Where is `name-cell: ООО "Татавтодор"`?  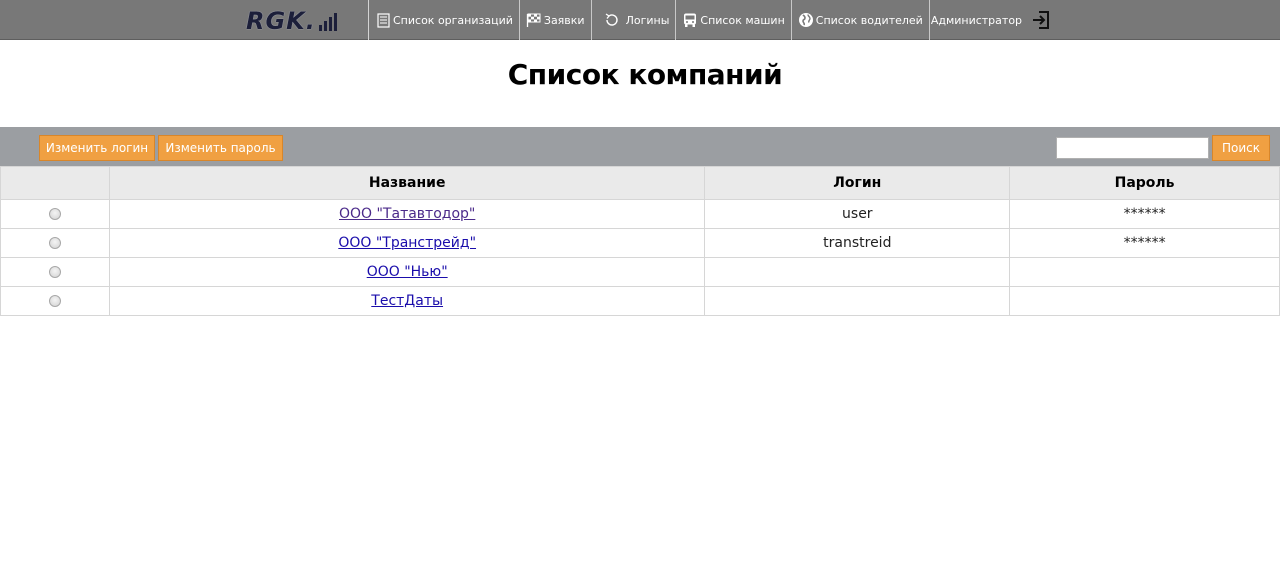 name-cell: ООО "Татавтодор" is located at coordinates (407, 214).